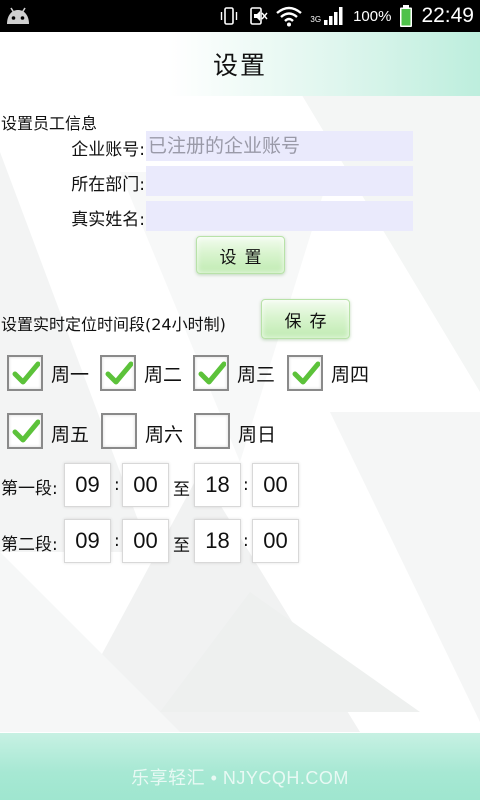 Image resolution: width=480 pixels, height=800 pixels. I want to click on period-label: 第二段:, so click(29, 545).